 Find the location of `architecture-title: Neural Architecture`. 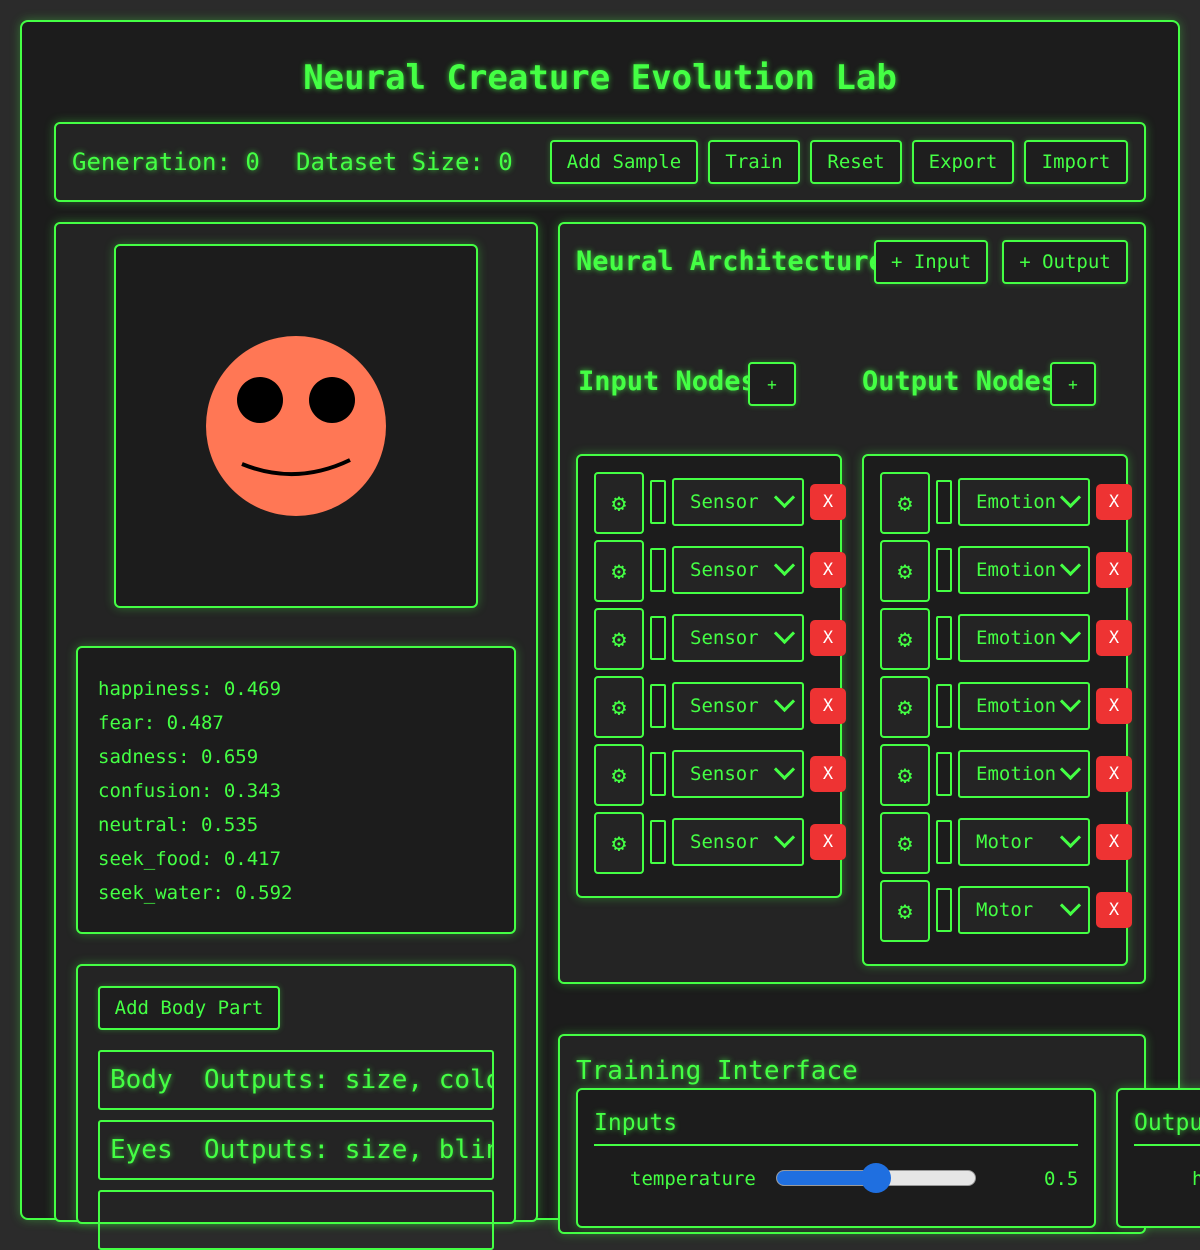

architecture-title: Neural Architecture is located at coordinates (730, 261).